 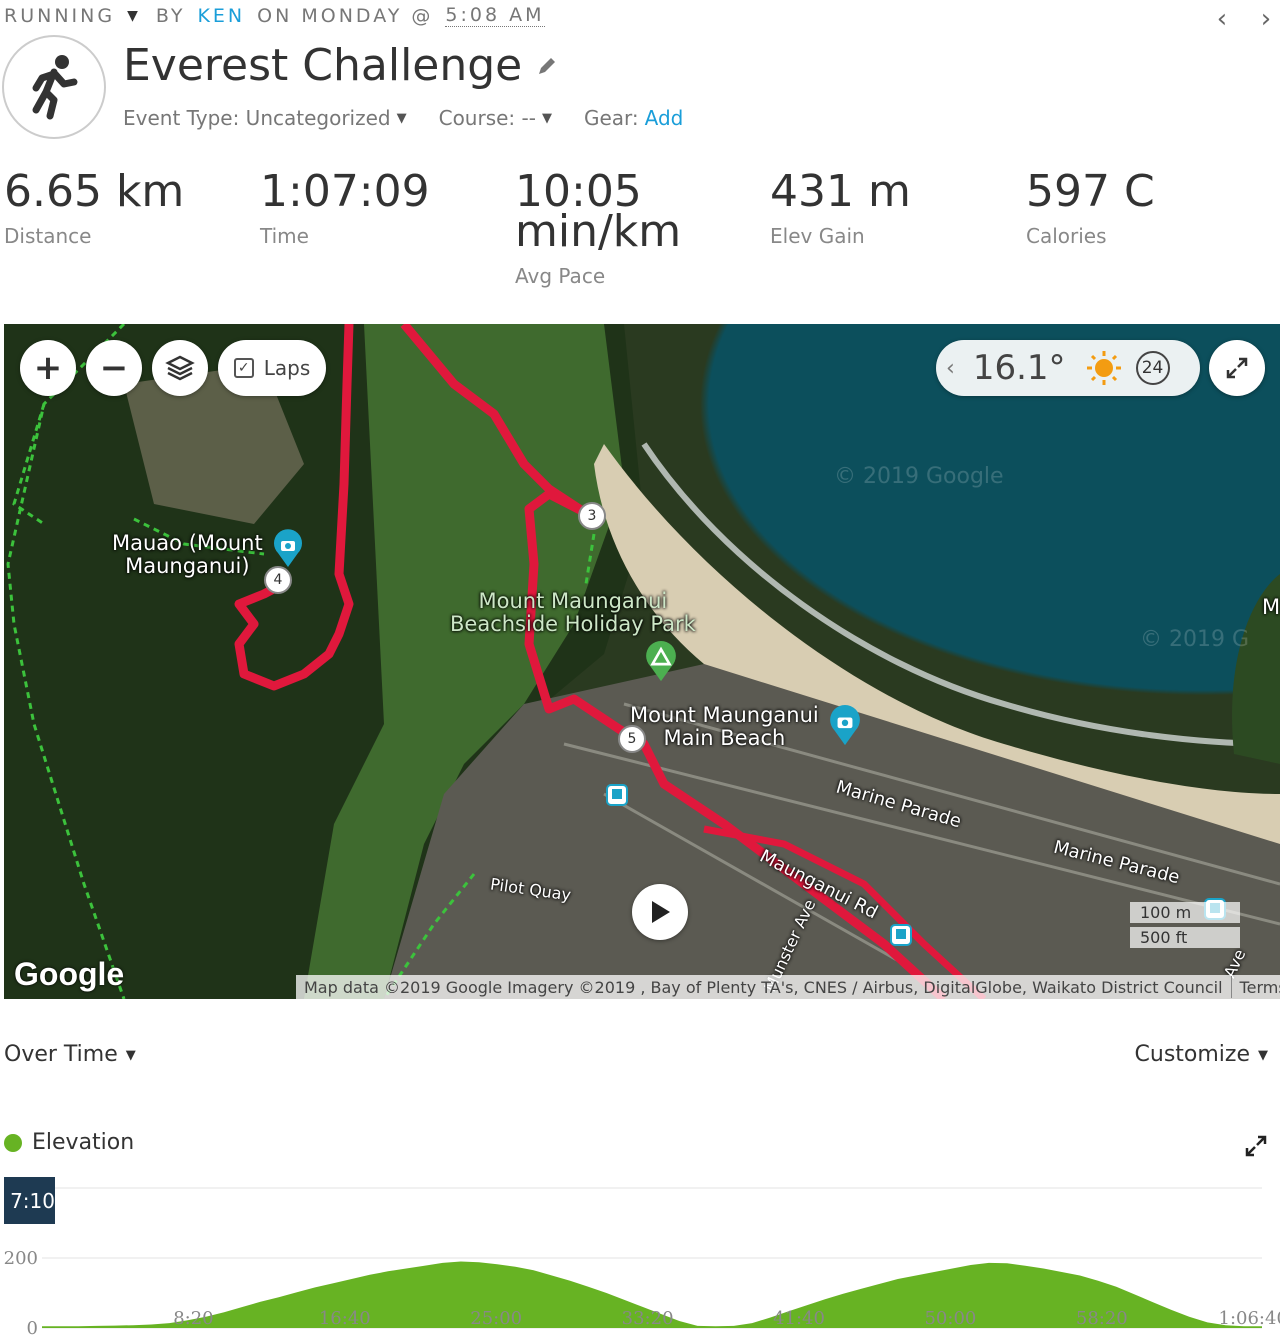 What do you see at coordinates (345, 191) in the screenshot?
I see `stat-value: 1:07:09` at bounding box center [345, 191].